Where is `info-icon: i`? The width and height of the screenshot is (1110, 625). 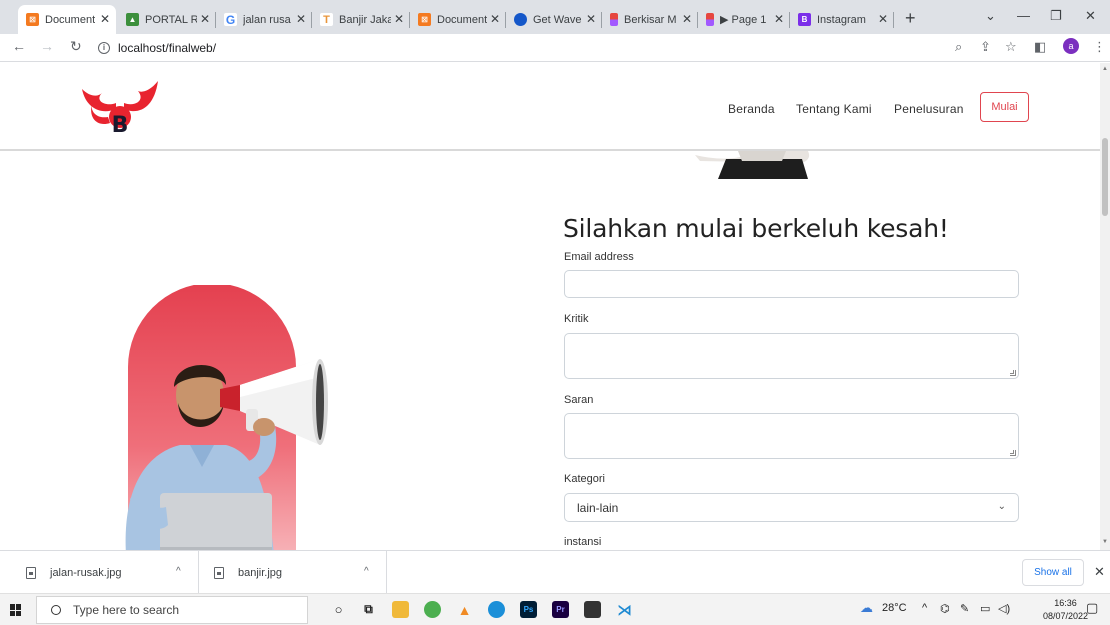
info-icon: i is located at coordinates (104, 47).